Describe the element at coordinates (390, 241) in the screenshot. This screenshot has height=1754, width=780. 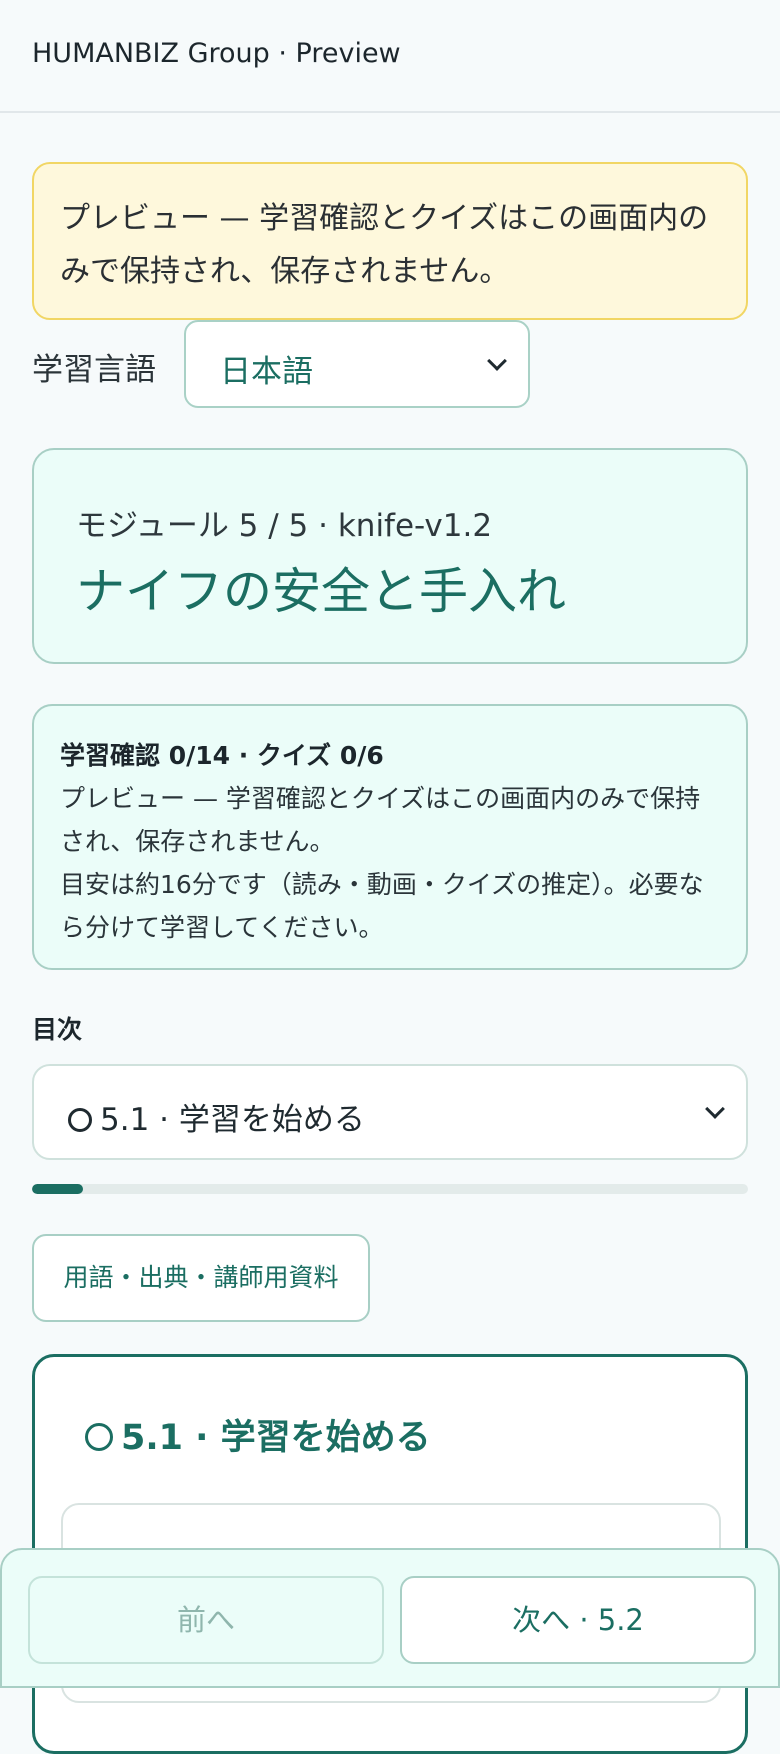
I see `preview-notice: プレビュー — 学習確認とクイズはこの画面内のみで保持され、保存されません。` at that location.